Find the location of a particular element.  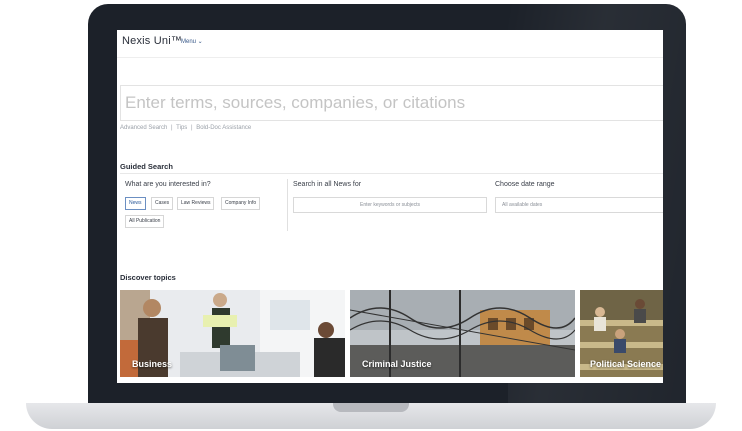

top-header: Nexis Uni™ Menu ⌄ is located at coordinates (390, 43).